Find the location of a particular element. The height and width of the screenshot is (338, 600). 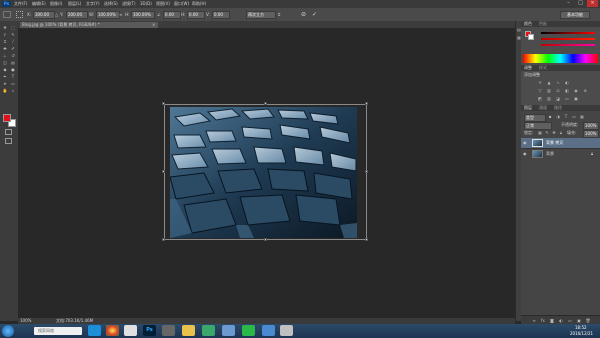

lasso-tool-icon: ℓ is located at coordinates (5, 34).